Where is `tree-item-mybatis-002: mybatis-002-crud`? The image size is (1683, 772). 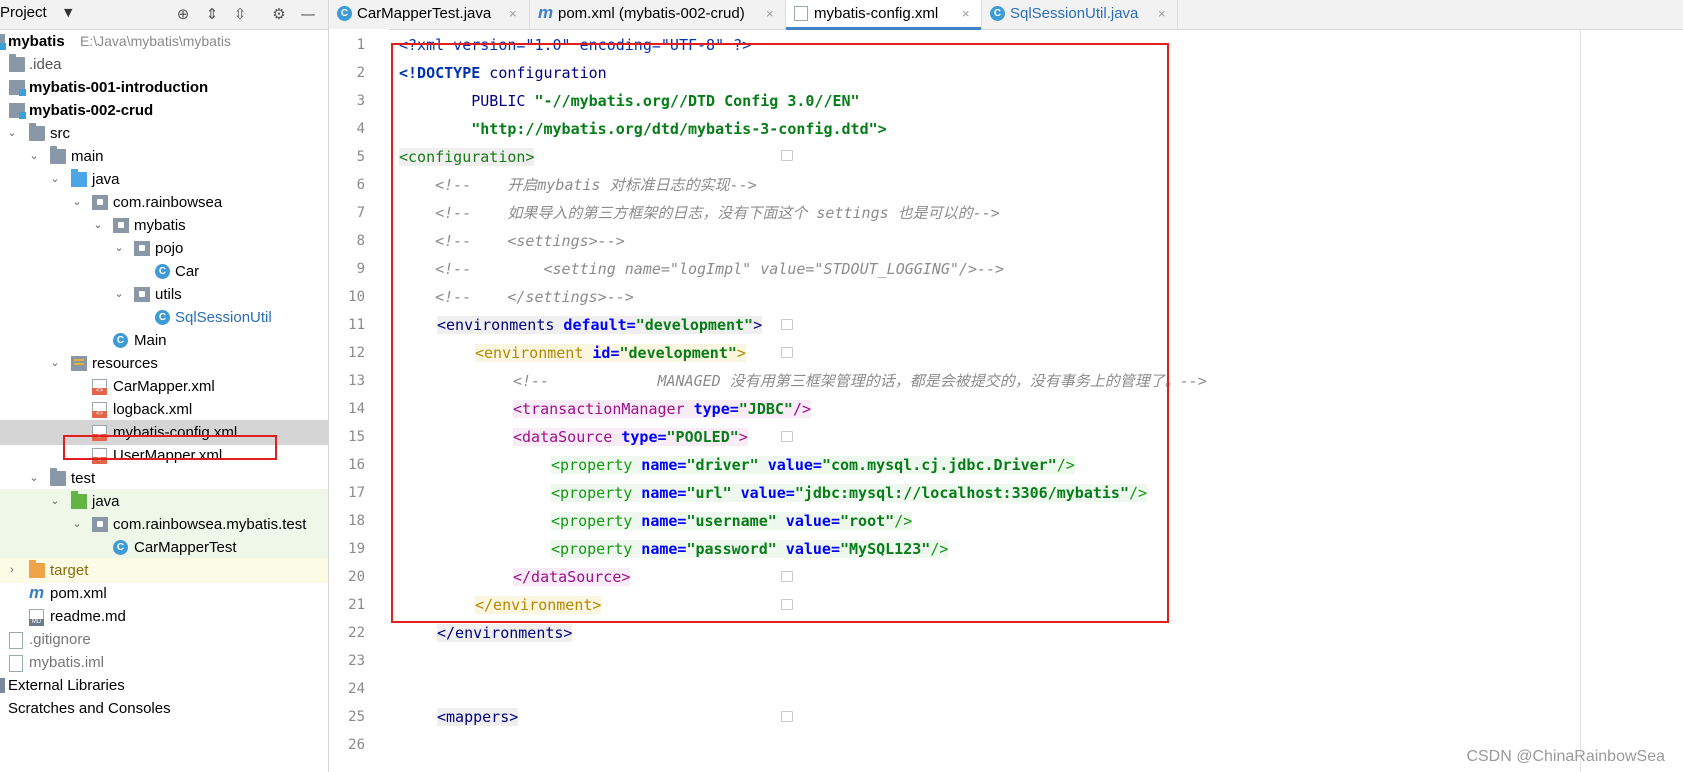 tree-item-mybatis-002: mybatis-002-crud is located at coordinates (164, 110).